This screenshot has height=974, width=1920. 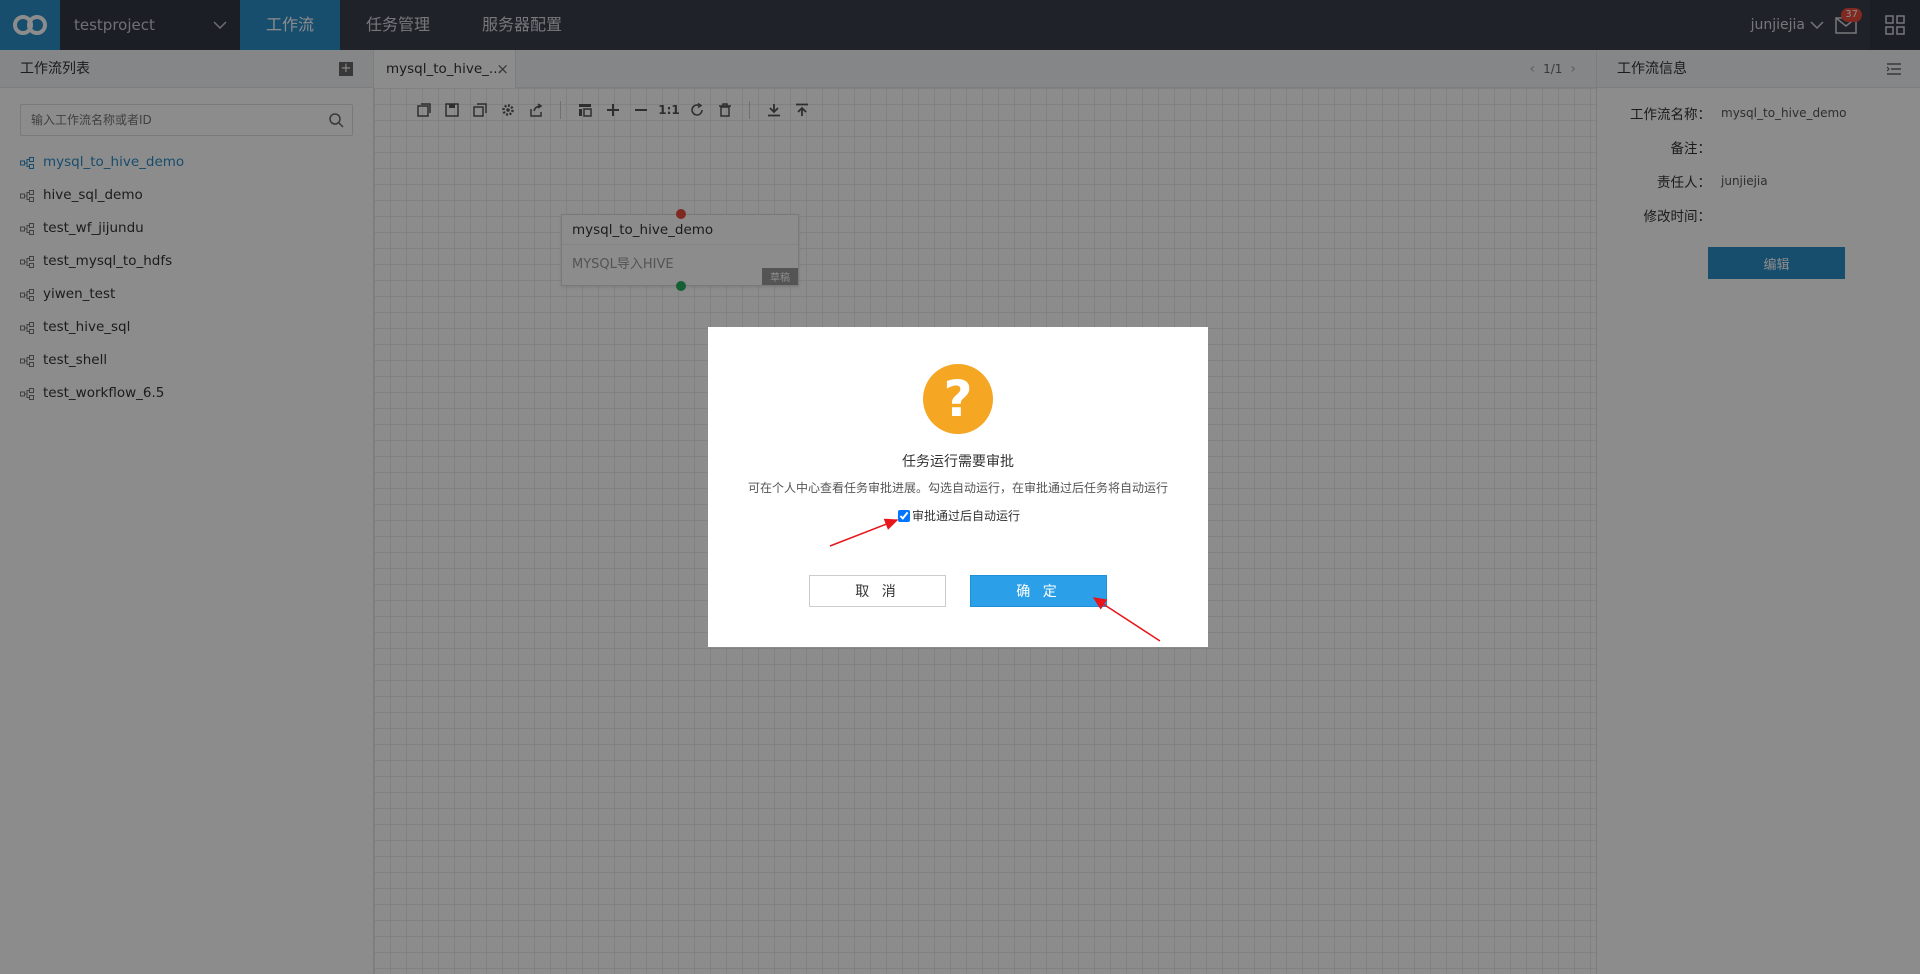 What do you see at coordinates (966, 516) in the screenshot?
I see `auto-run-label: 审批通过后自动运行` at bounding box center [966, 516].